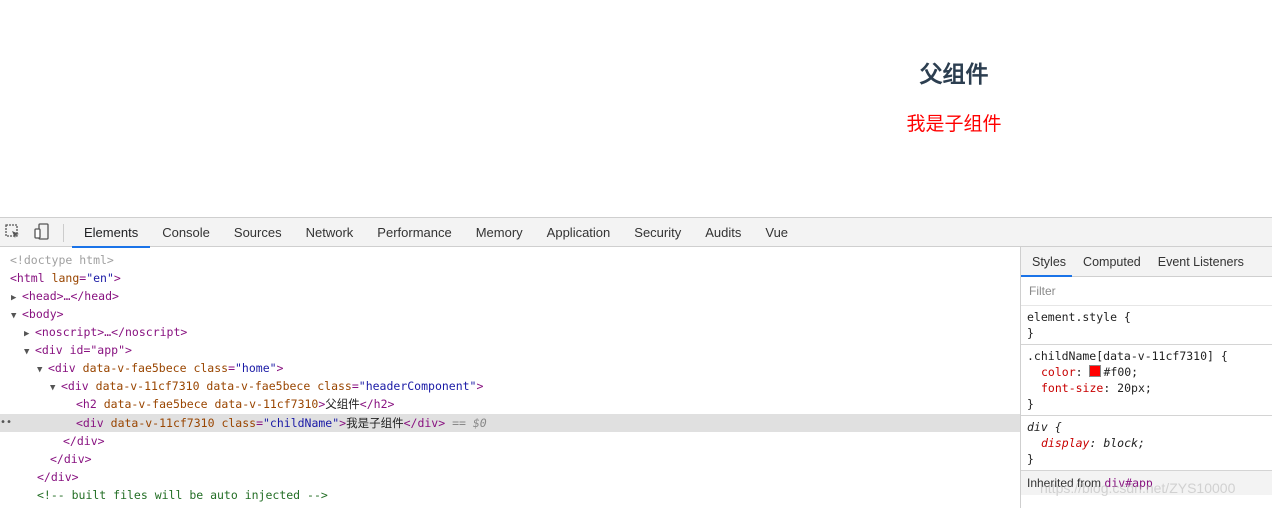  Describe the element at coordinates (510, 368) in the screenshot. I see `dom-node-home: ▼ <div data-v-fae5bece class="home">` at that location.